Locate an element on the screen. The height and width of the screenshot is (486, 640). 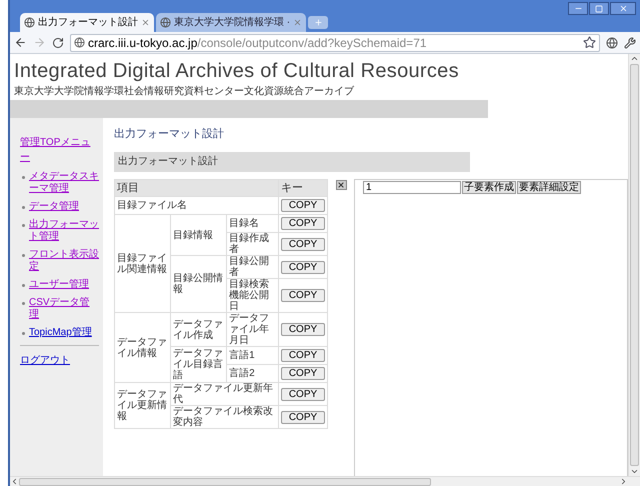
plus-icon is located at coordinates (318, 22).